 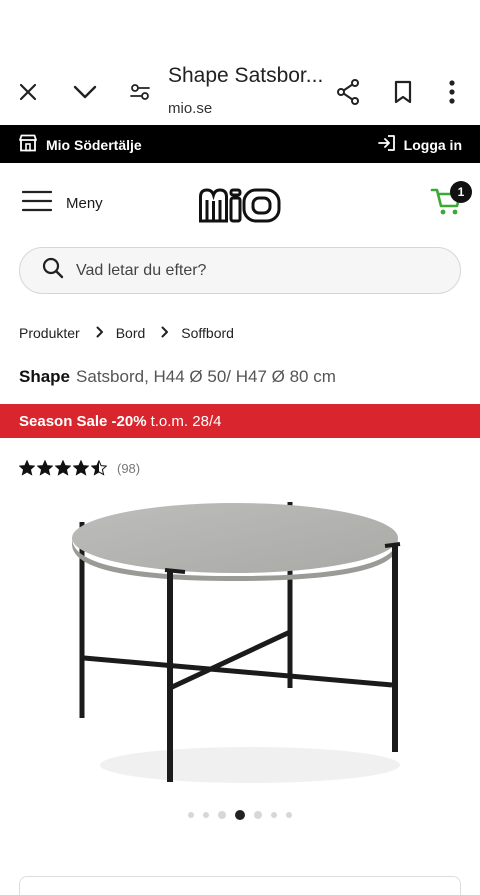 I want to click on search-bar, so click(x=240, y=270).